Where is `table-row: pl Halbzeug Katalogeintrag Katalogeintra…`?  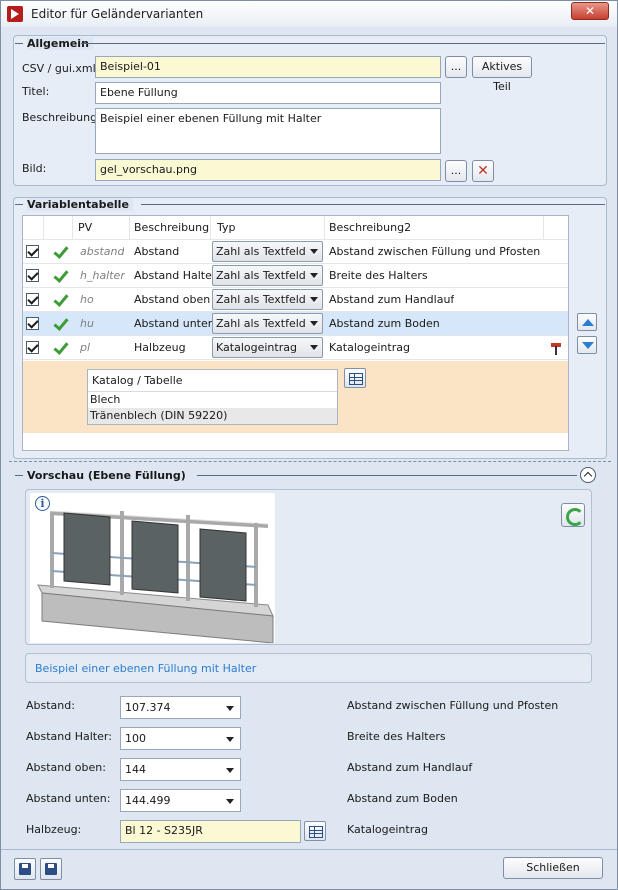
table-row: pl Halbzeug Katalogeintrag Katalogeintra… is located at coordinates (295, 348).